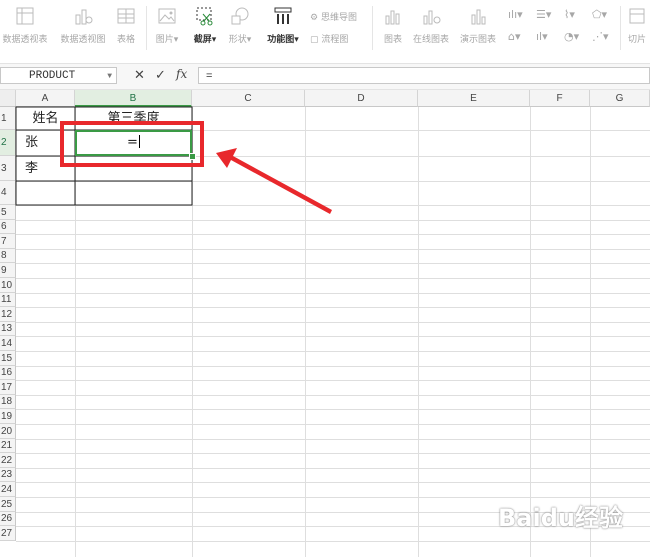 The width and height of the screenshot is (650, 557). I want to click on chart-button: 图表, so click(393, 29).